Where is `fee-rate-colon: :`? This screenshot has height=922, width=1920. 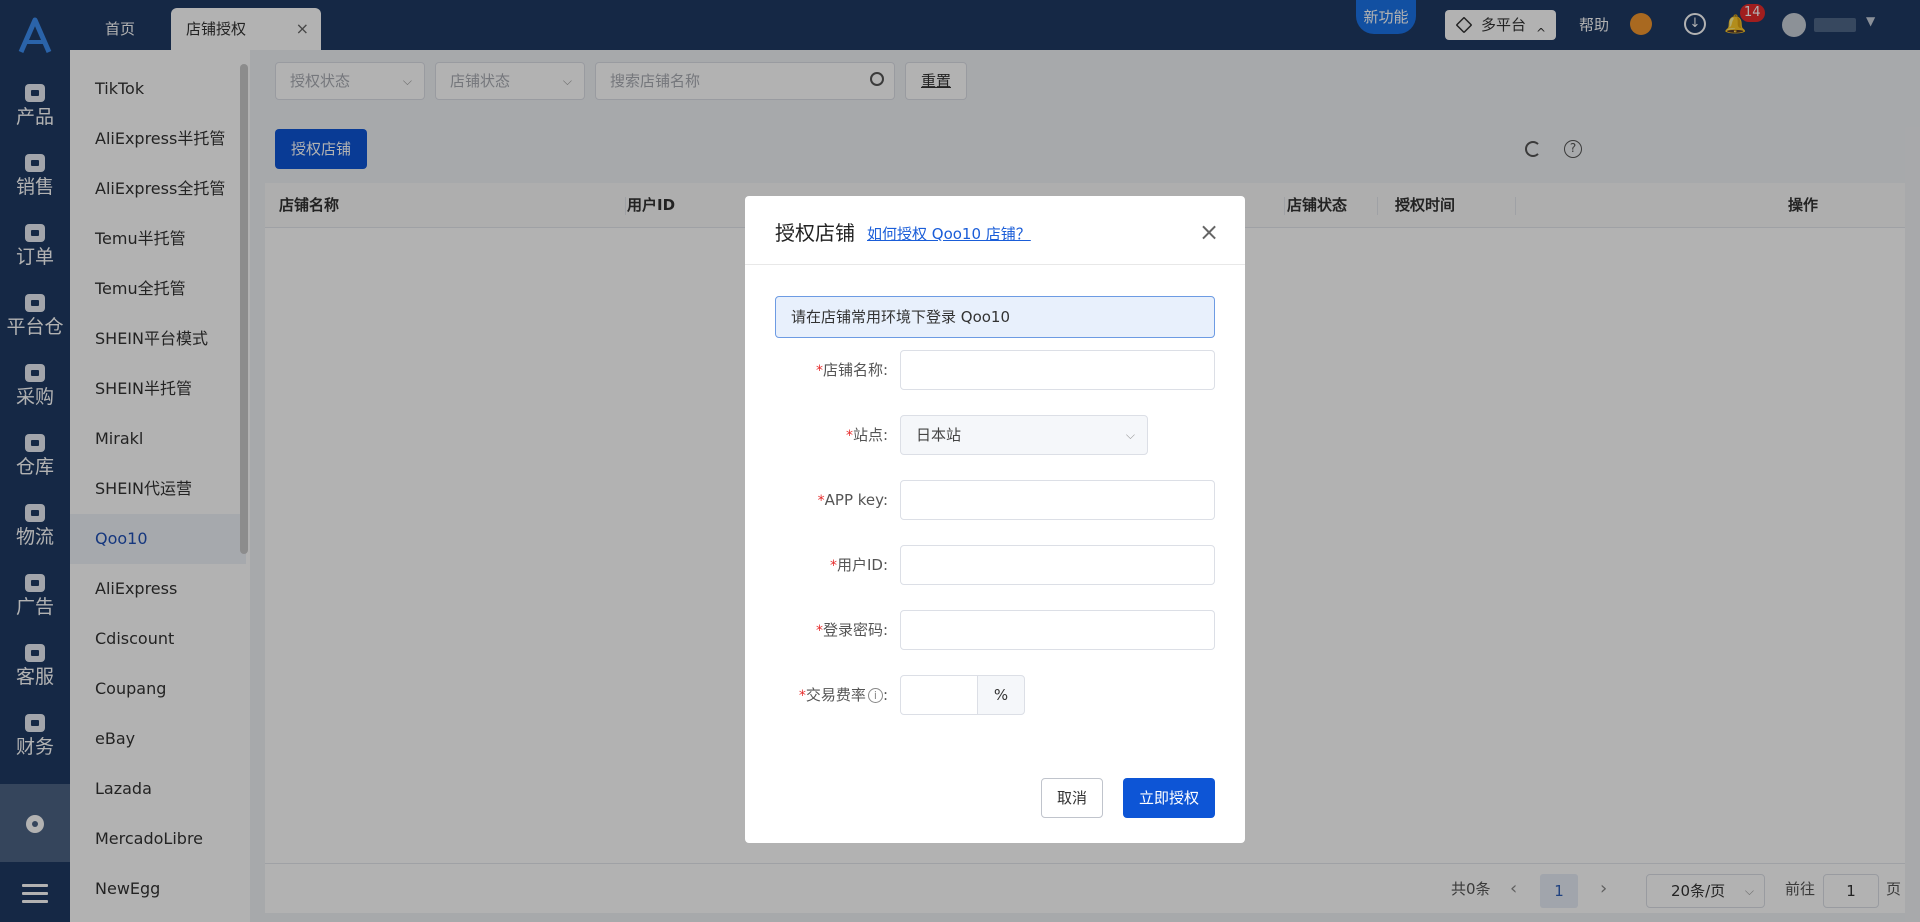
fee-rate-colon: : is located at coordinates (885, 695).